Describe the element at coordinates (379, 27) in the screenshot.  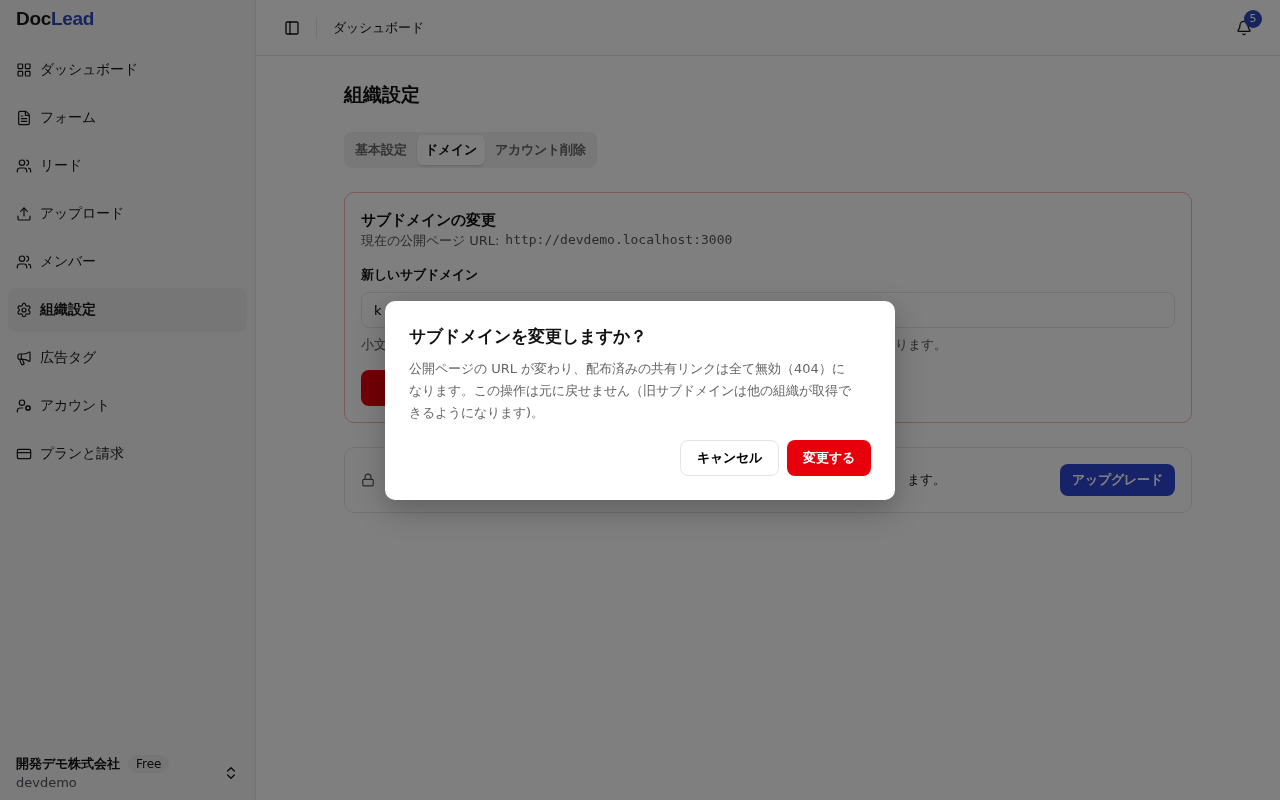
I see `breadcrumb: ダッシュボード` at that location.